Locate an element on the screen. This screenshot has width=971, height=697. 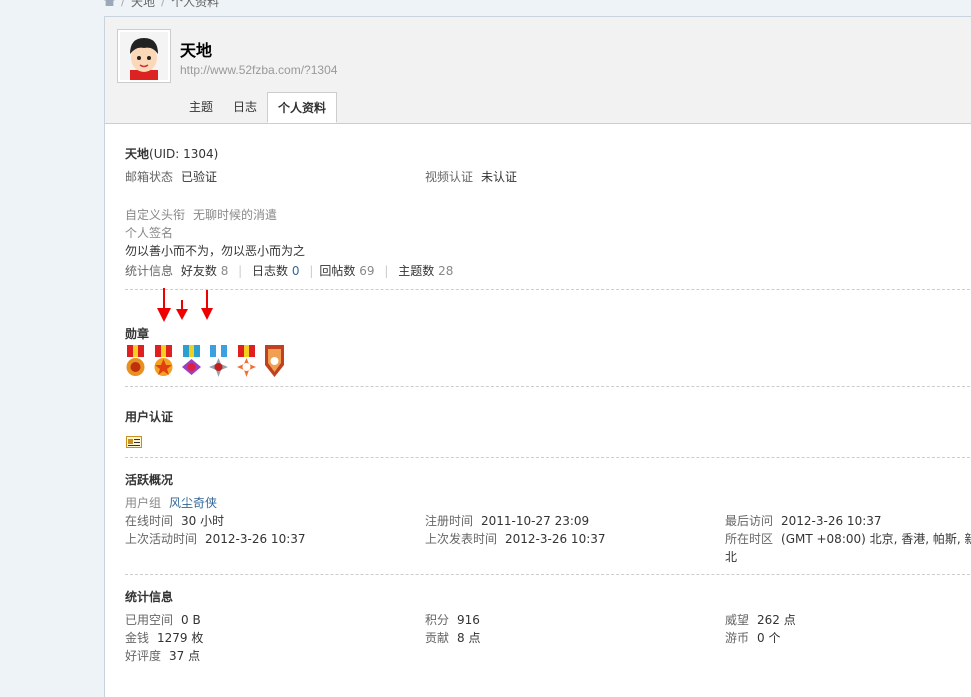
timezone-row: 所在时区 (GMT +08:00) 北京, 香港, 帕斯, 新 is located at coordinates (848, 538).